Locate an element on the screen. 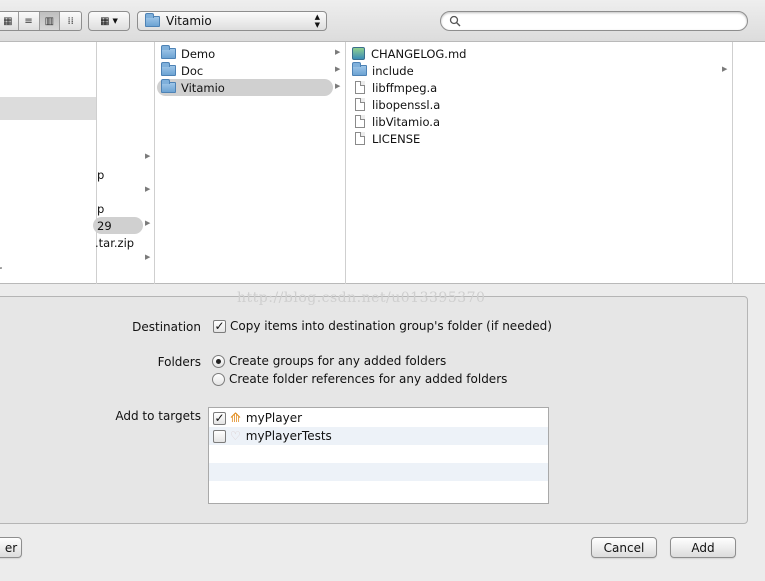 The width and height of the screenshot is (765, 581). watermark-text: http://blog.csdn.net/u013395370 is located at coordinates (361, 298).